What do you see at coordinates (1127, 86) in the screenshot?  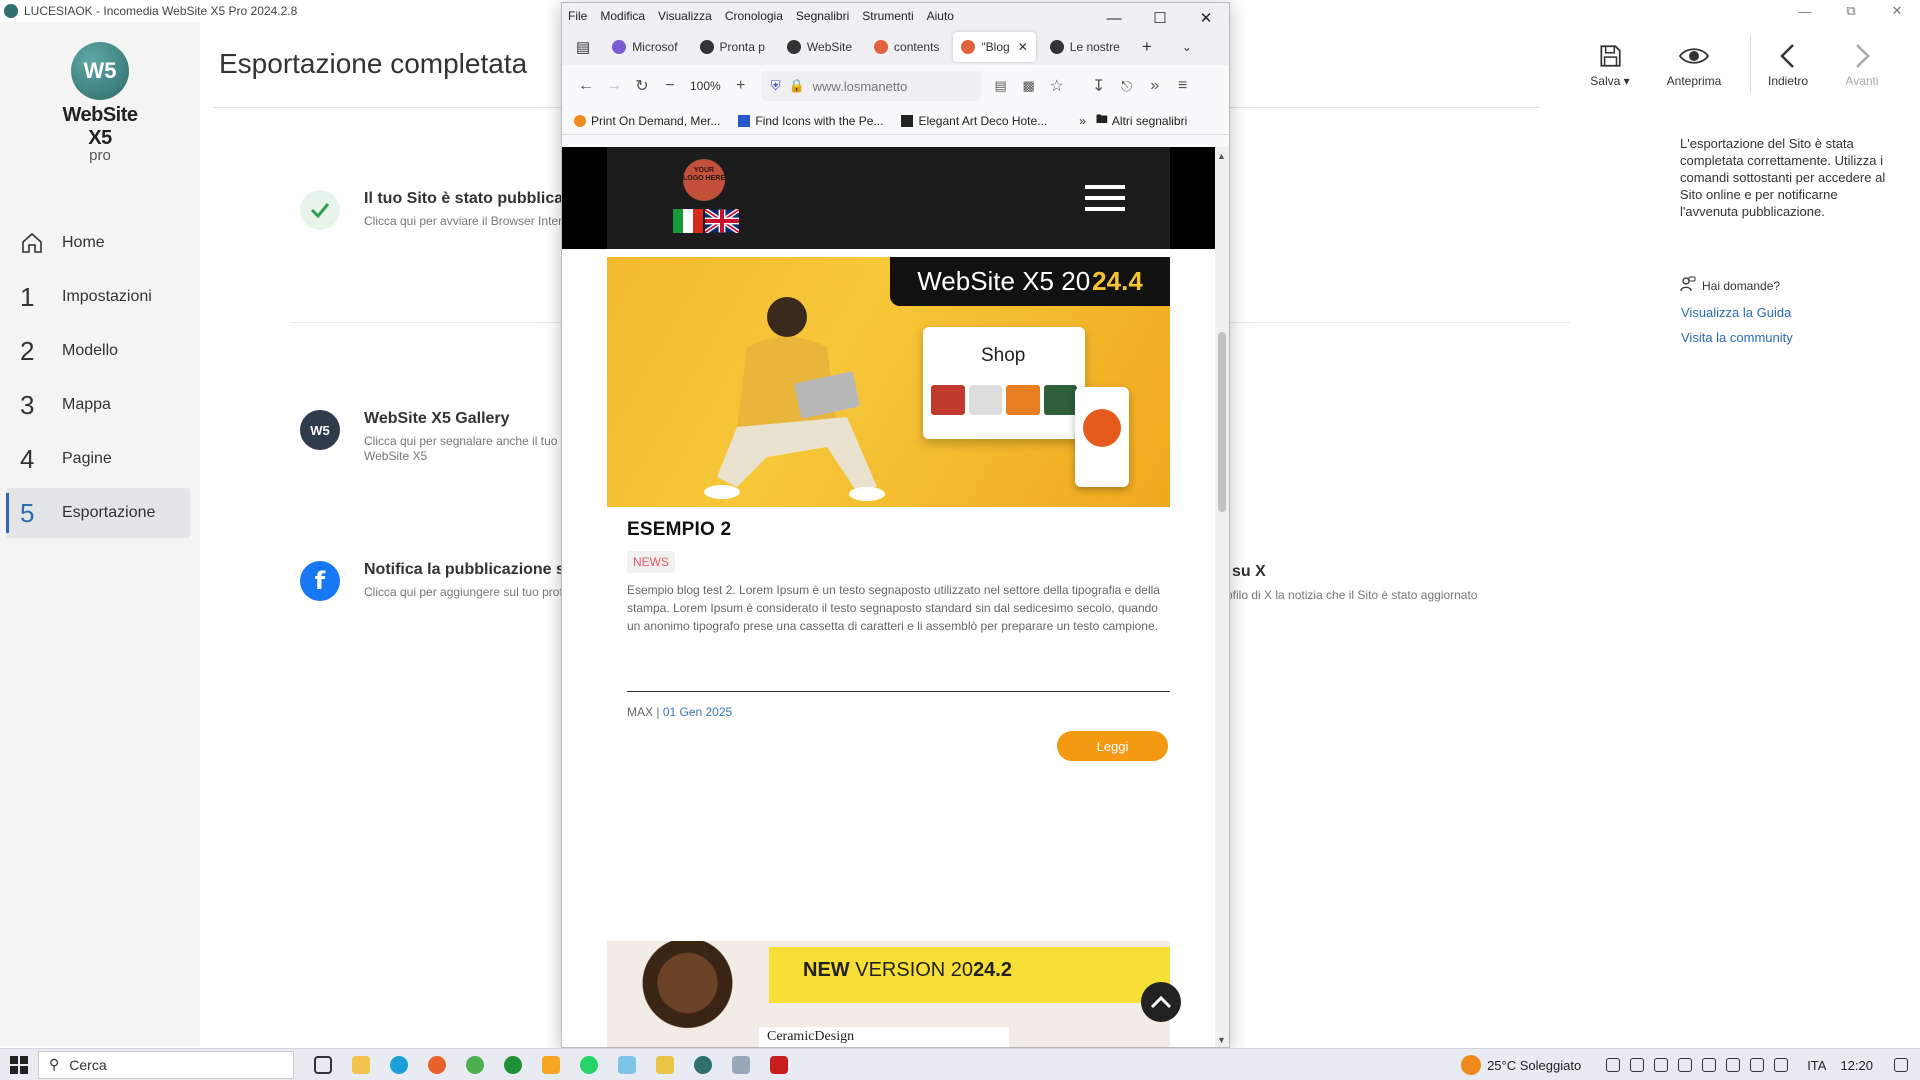 I see `extensions-icon: ⎋` at bounding box center [1127, 86].